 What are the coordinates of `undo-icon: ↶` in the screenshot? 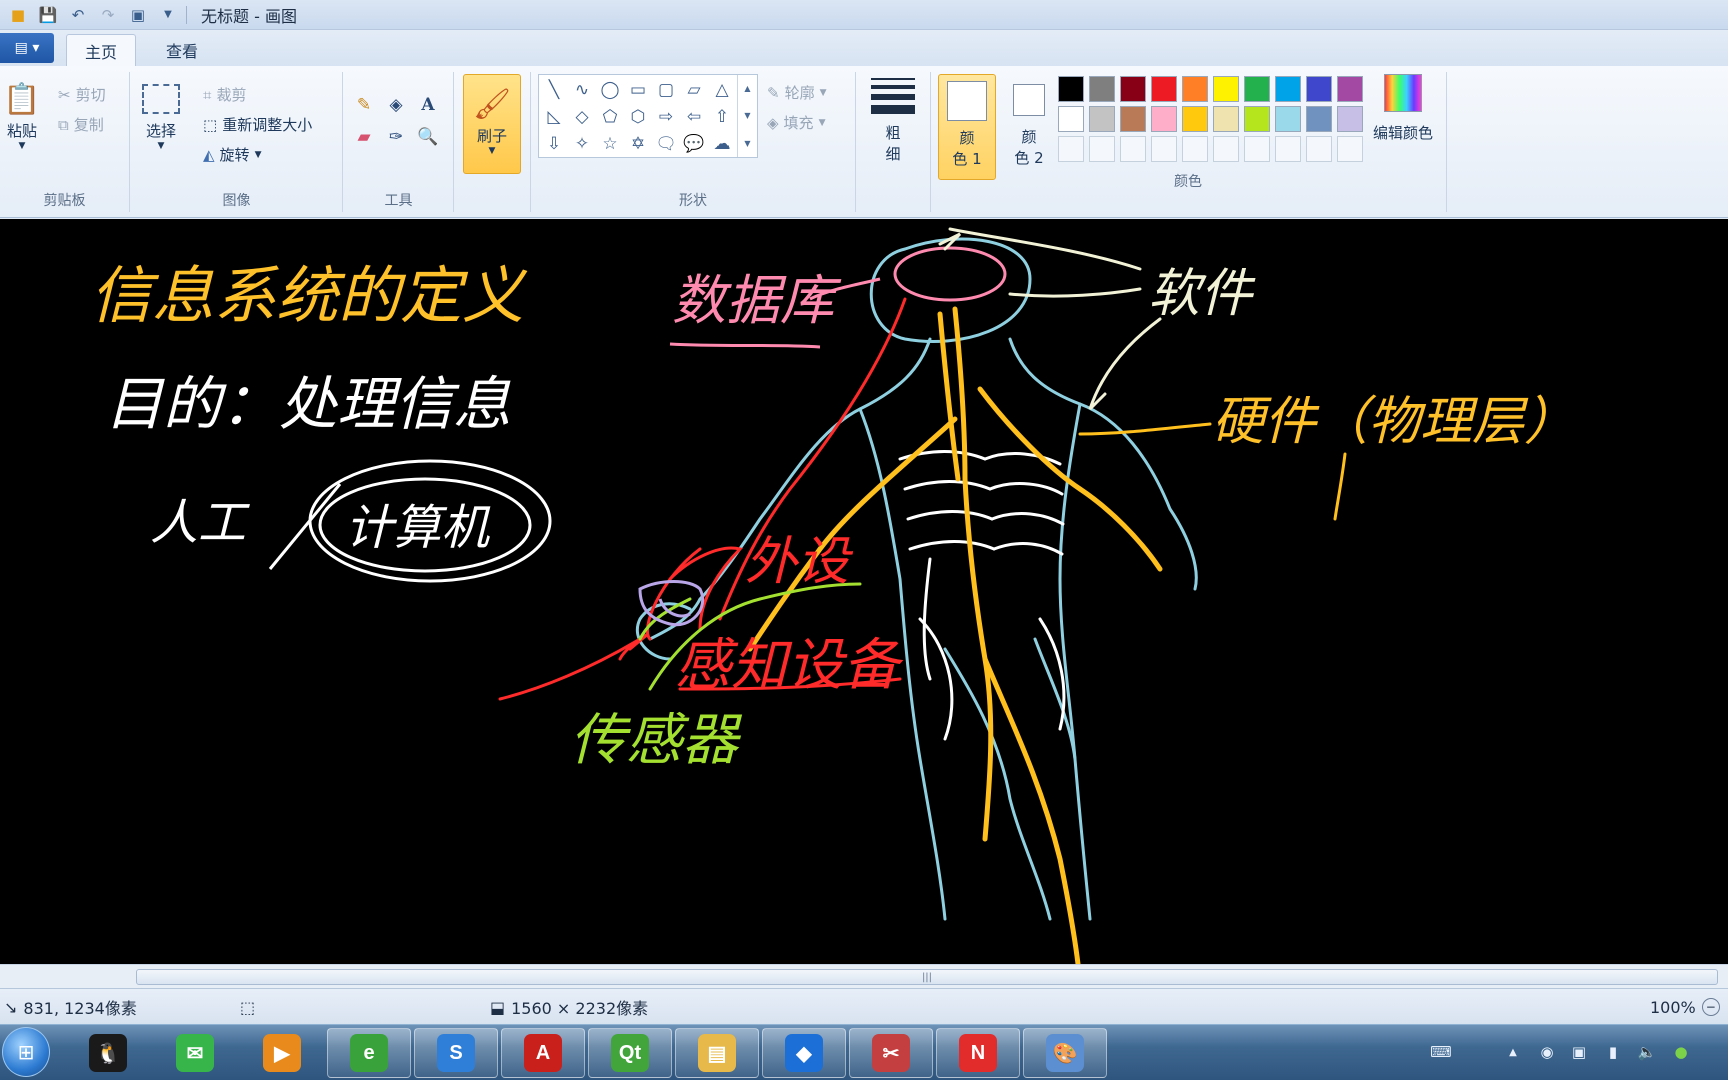 It's located at (78, 15).